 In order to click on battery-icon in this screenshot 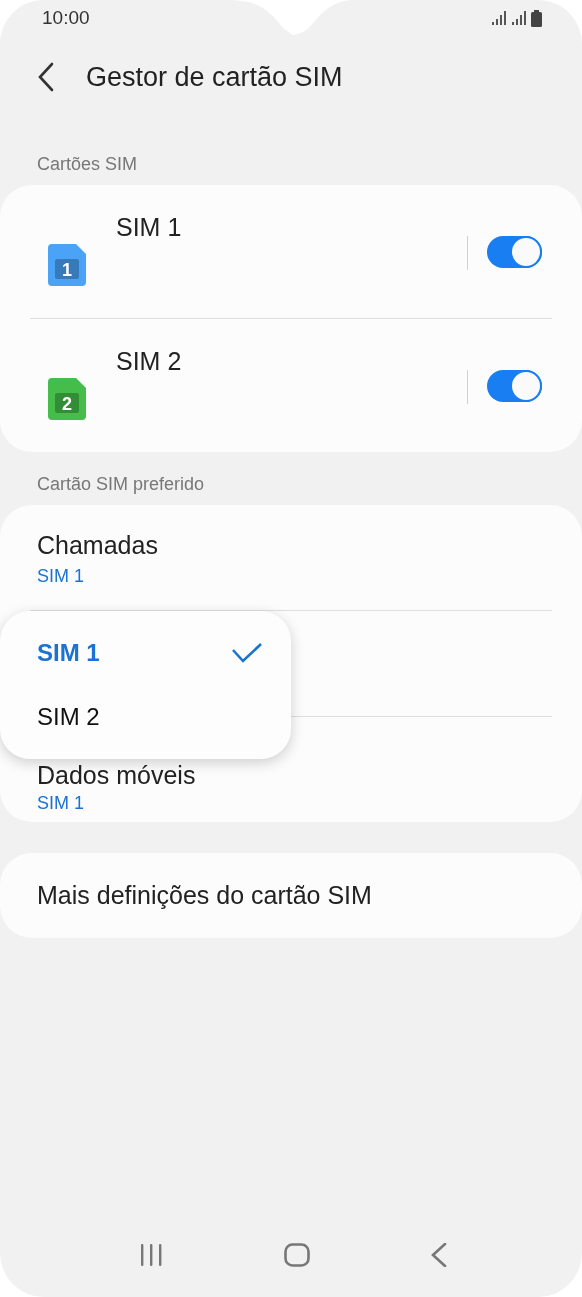, I will do `click(536, 18)`.